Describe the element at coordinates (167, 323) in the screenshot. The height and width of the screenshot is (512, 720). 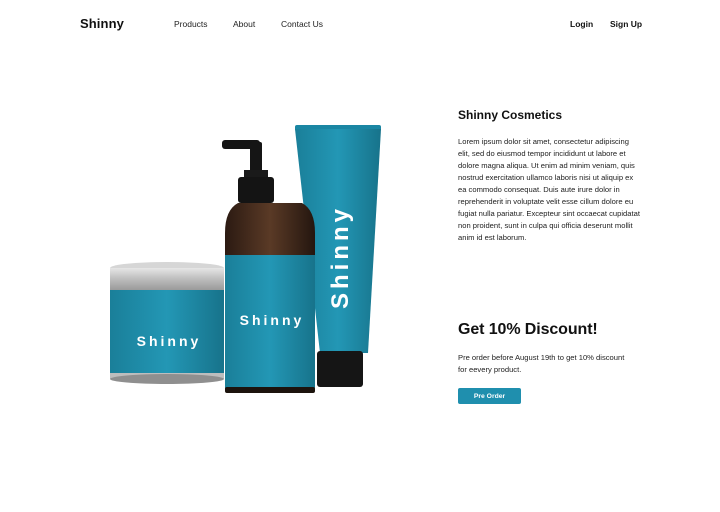
I see `jar: Shinny` at that location.